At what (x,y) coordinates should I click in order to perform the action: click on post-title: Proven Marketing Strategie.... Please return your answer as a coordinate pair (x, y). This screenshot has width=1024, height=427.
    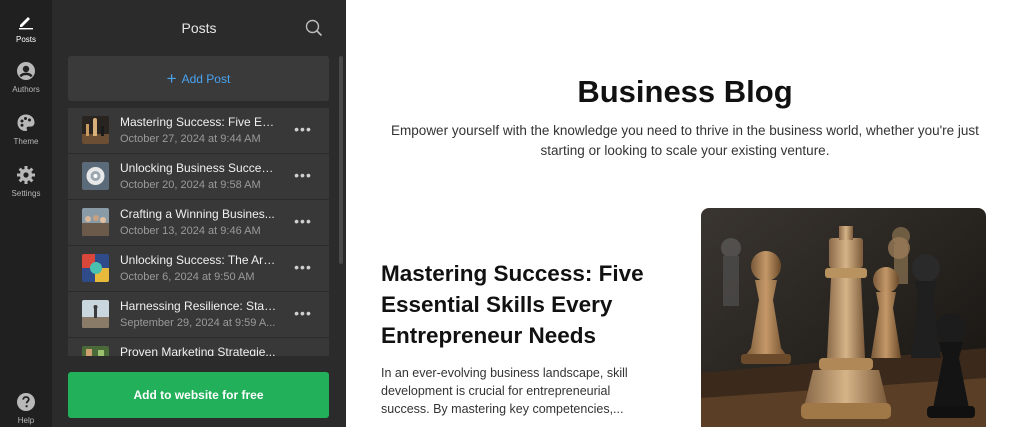
    Looking at the image, I should click on (198, 350).